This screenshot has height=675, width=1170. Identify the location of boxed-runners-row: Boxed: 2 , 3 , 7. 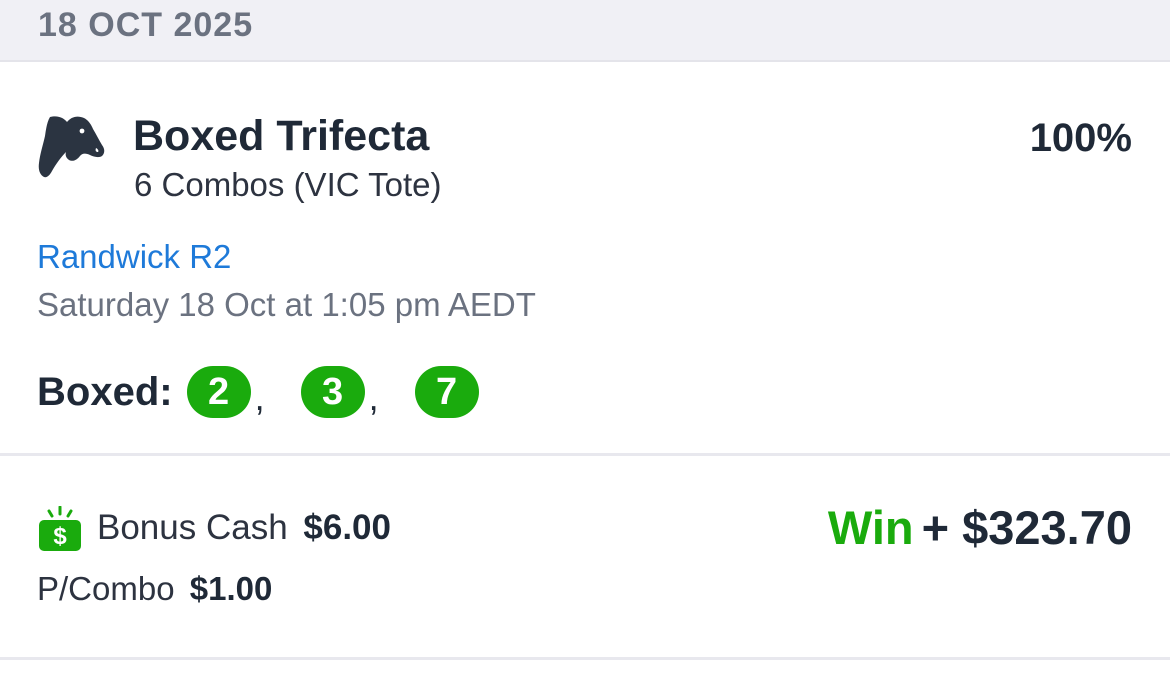
(258, 392).